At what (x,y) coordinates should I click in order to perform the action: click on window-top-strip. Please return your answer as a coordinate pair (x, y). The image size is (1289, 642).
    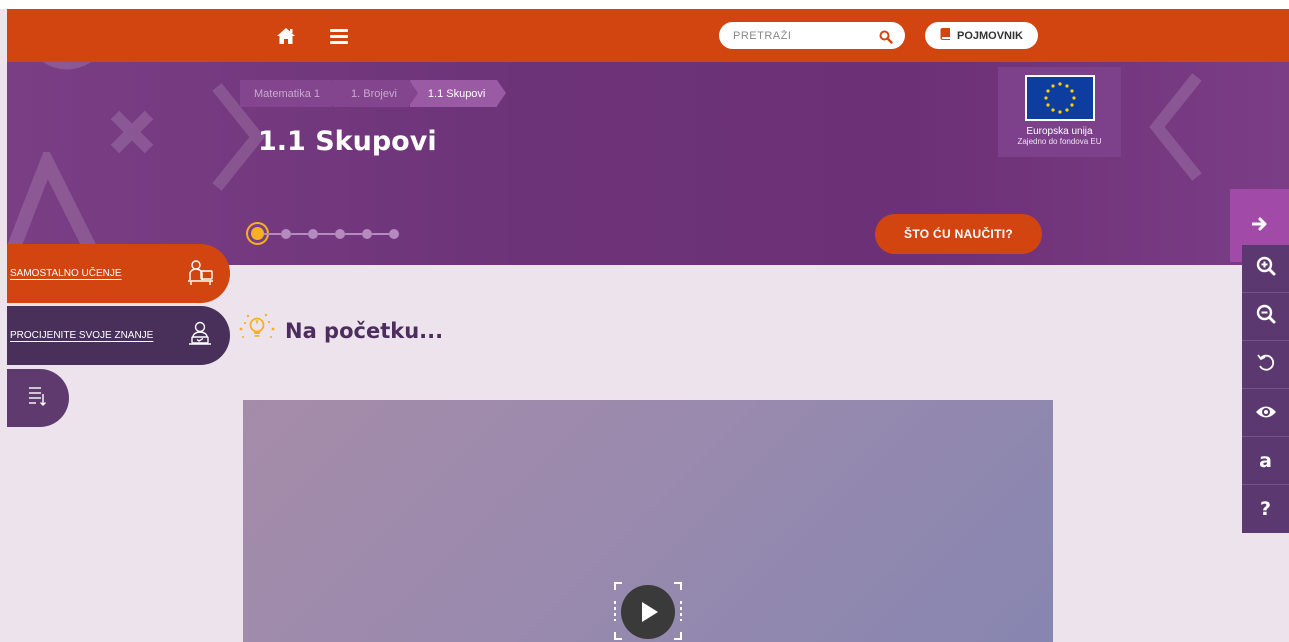
    Looking at the image, I should click on (644, 4).